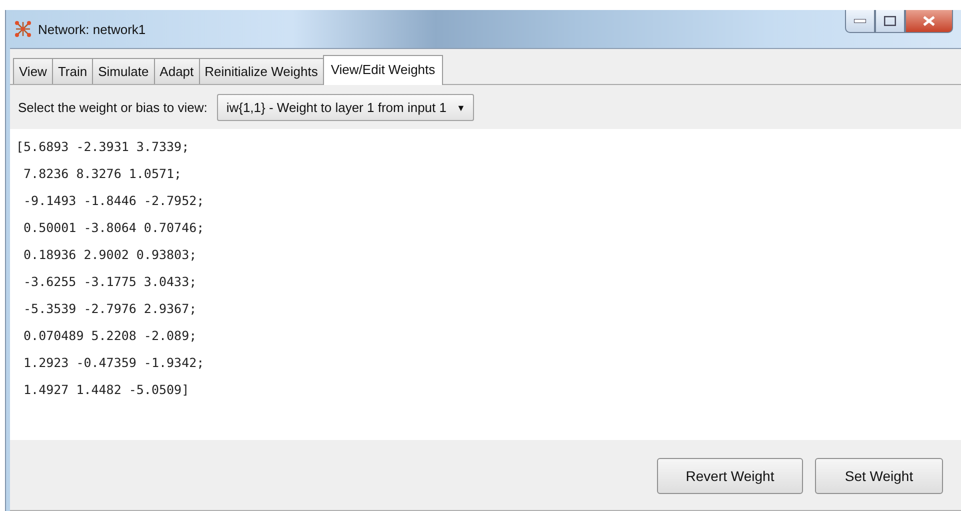 The height and width of the screenshot is (511, 961). Describe the element at coordinates (73, 71) in the screenshot. I see `tab: Train` at that location.